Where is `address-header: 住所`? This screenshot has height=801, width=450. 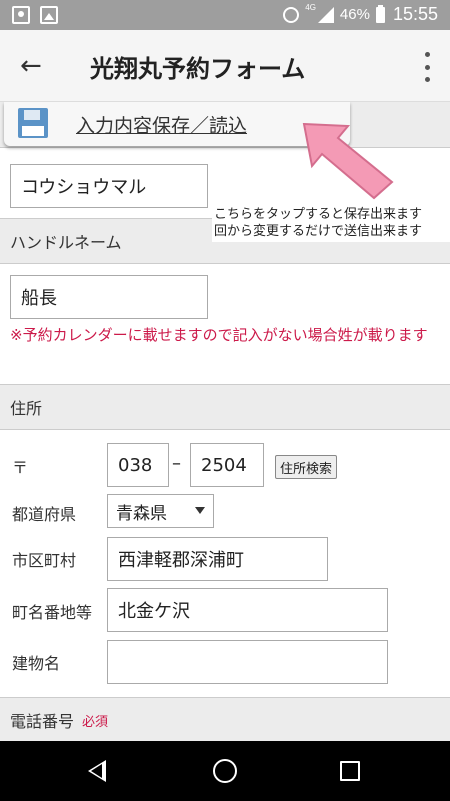 address-header: 住所 is located at coordinates (225, 407).